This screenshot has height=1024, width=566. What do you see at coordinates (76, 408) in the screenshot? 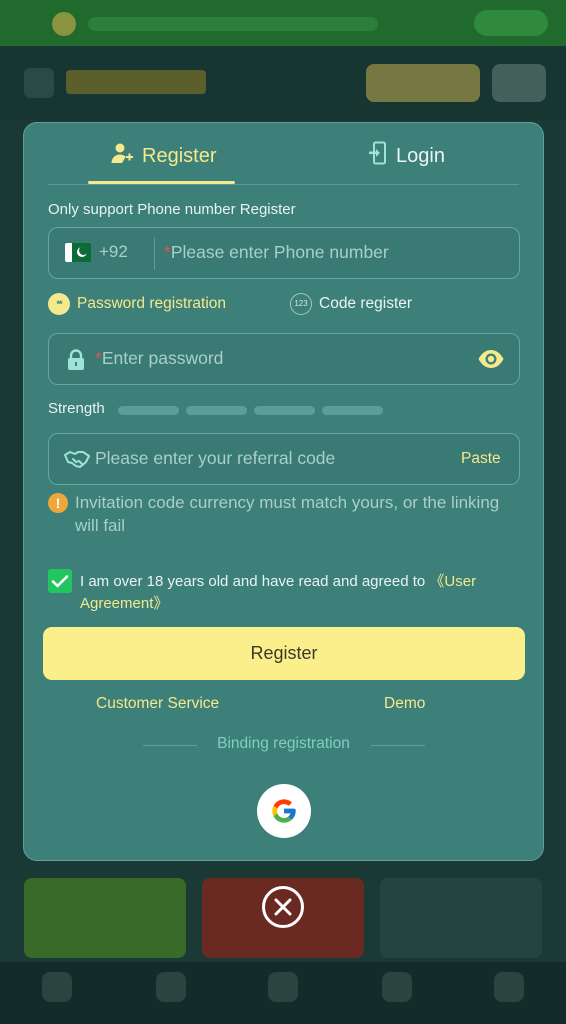
I see `strength-label: Strength` at bounding box center [76, 408].